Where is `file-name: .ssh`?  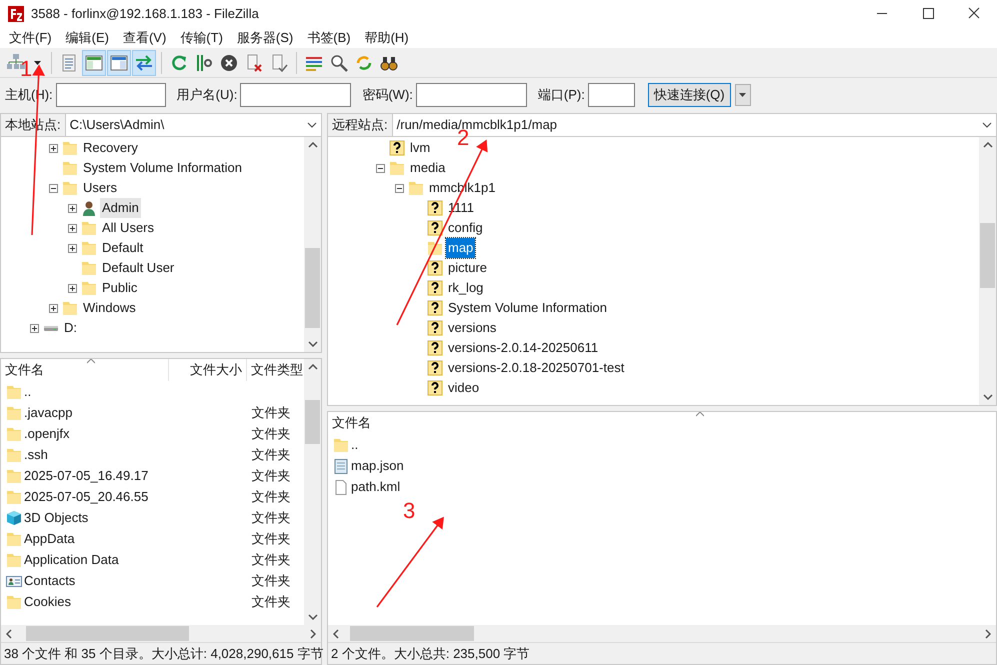
file-name: .ssh is located at coordinates (36, 454).